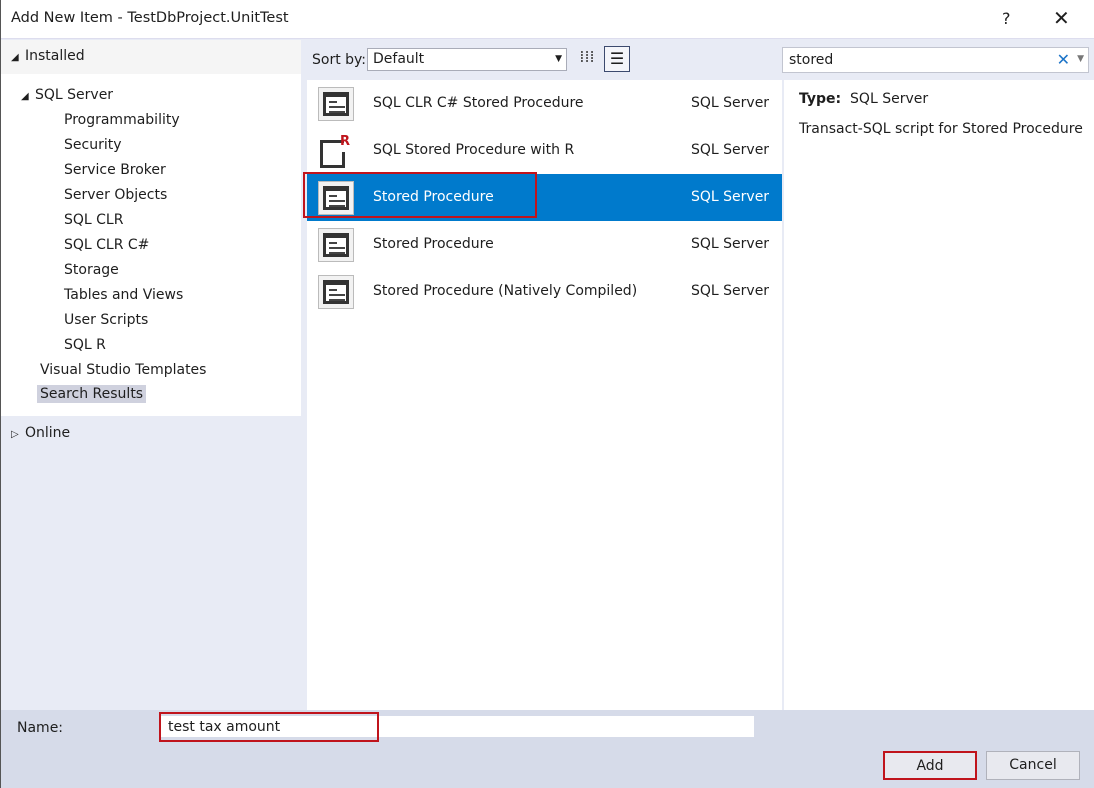 The image size is (1094, 788). I want to click on item-name: Stored Procedure (Natively Compiled), so click(505, 291).